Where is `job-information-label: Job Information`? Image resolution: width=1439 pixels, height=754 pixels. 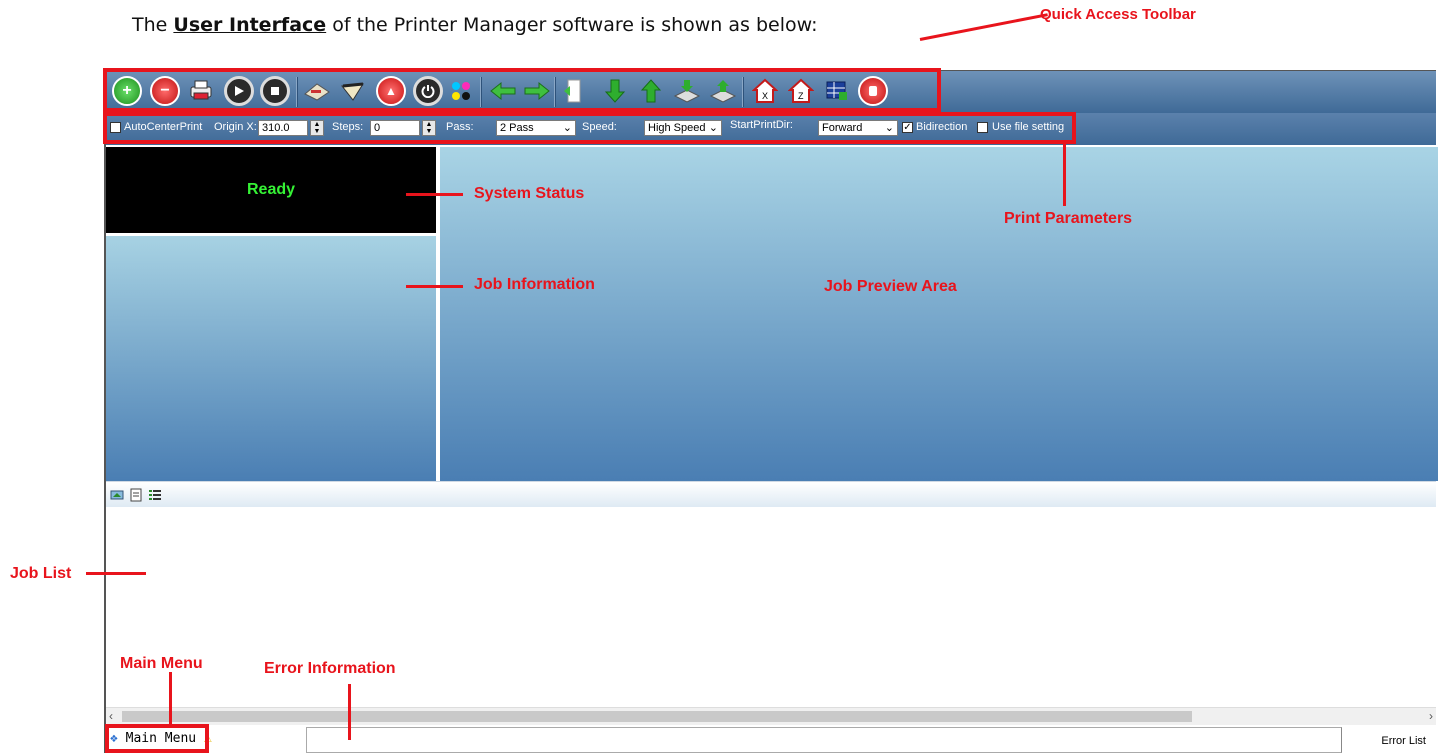
job-information-label: Job Information is located at coordinates (534, 284).